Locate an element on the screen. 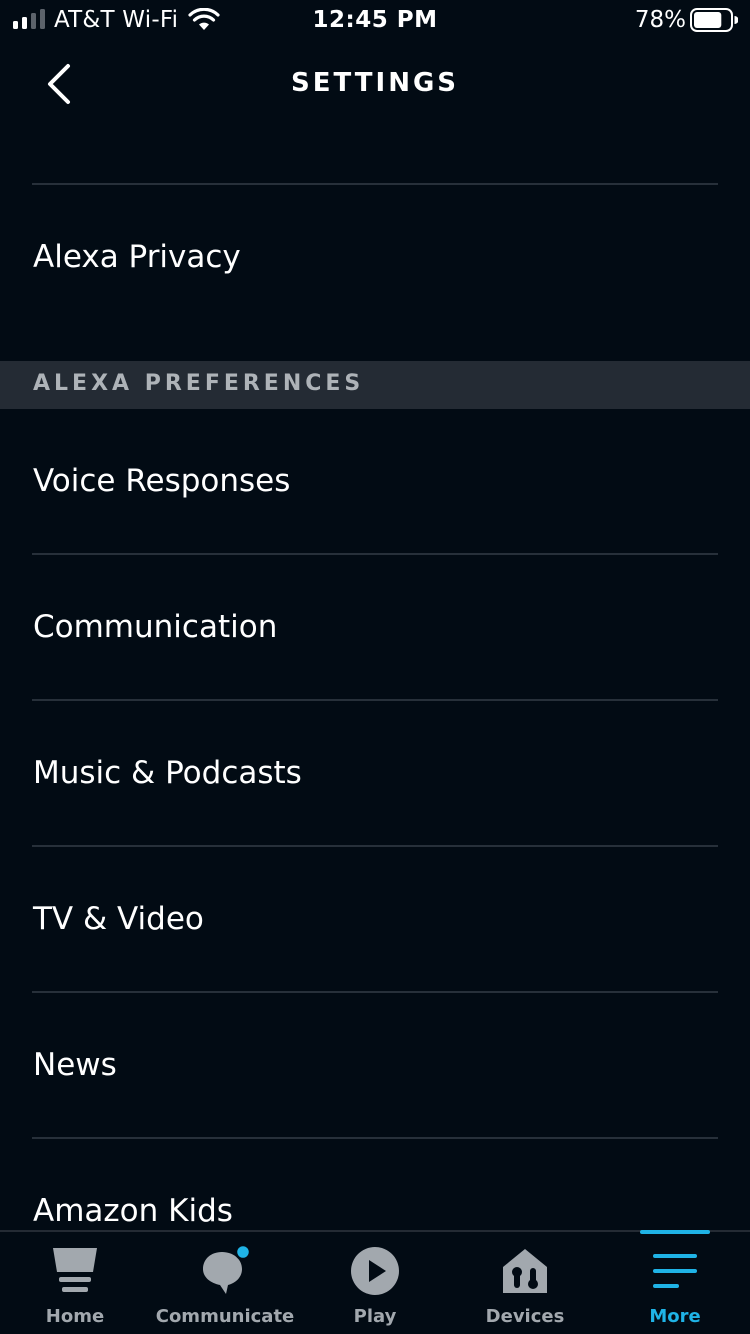 This screenshot has width=750, height=1334. tab-communicate: Communicate is located at coordinates (225, 1283).